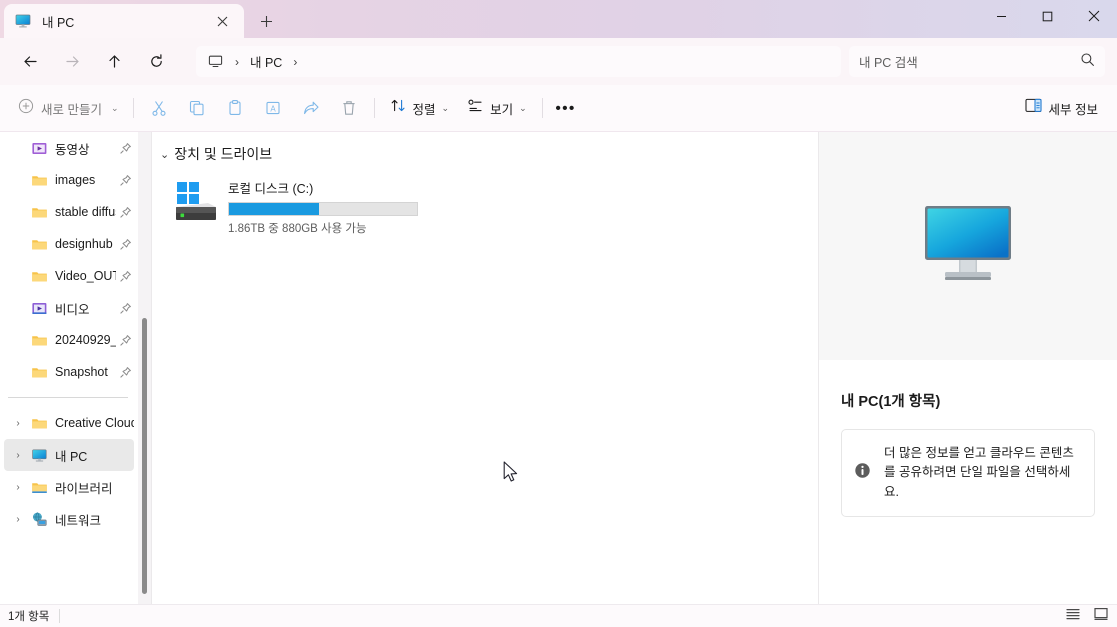 The width and height of the screenshot is (1117, 627). What do you see at coordinates (84, 244) in the screenshot?
I see `sidebar-item-label: designhub` at bounding box center [84, 244].